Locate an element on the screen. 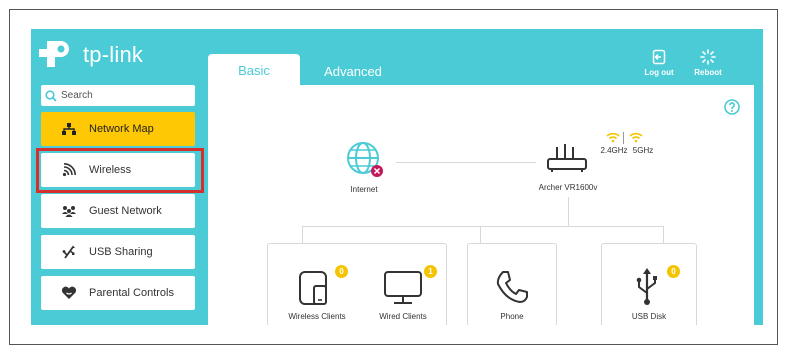  search-input: Search is located at coordinates (118, 95).